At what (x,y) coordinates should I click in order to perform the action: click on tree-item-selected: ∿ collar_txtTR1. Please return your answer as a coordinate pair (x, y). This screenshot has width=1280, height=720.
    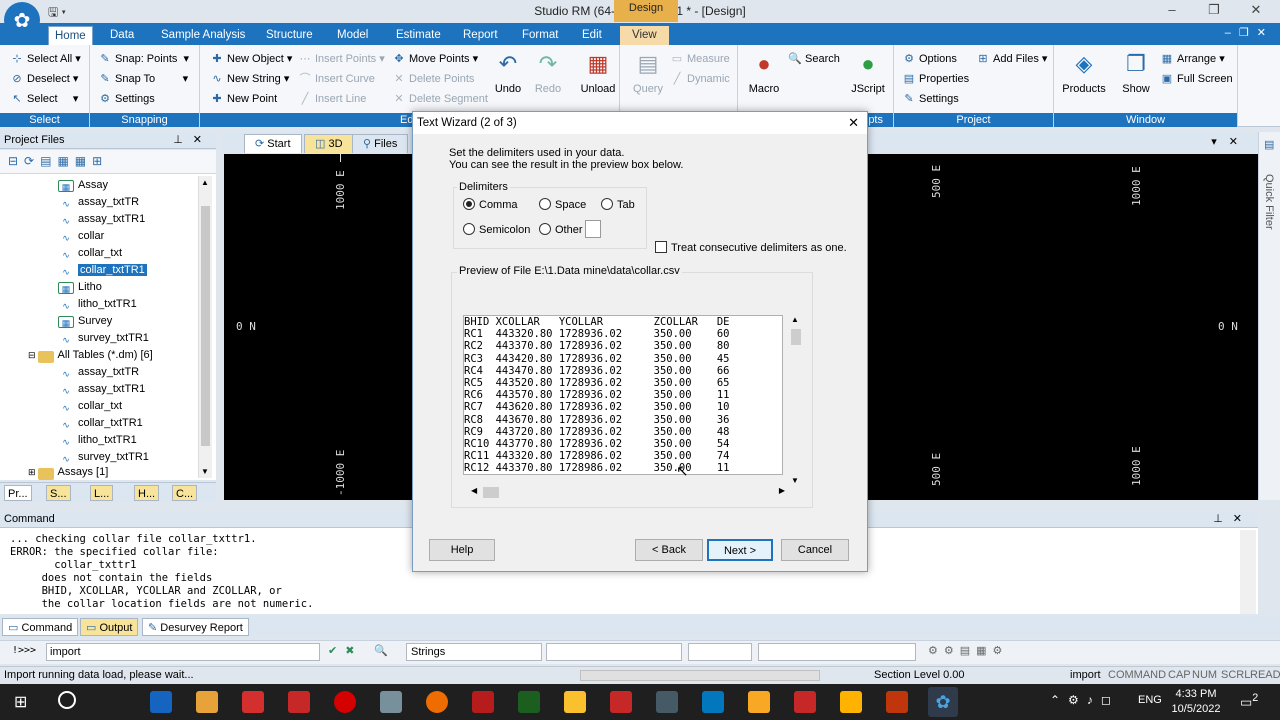
    Looking at the image, I should click on (102, 270).